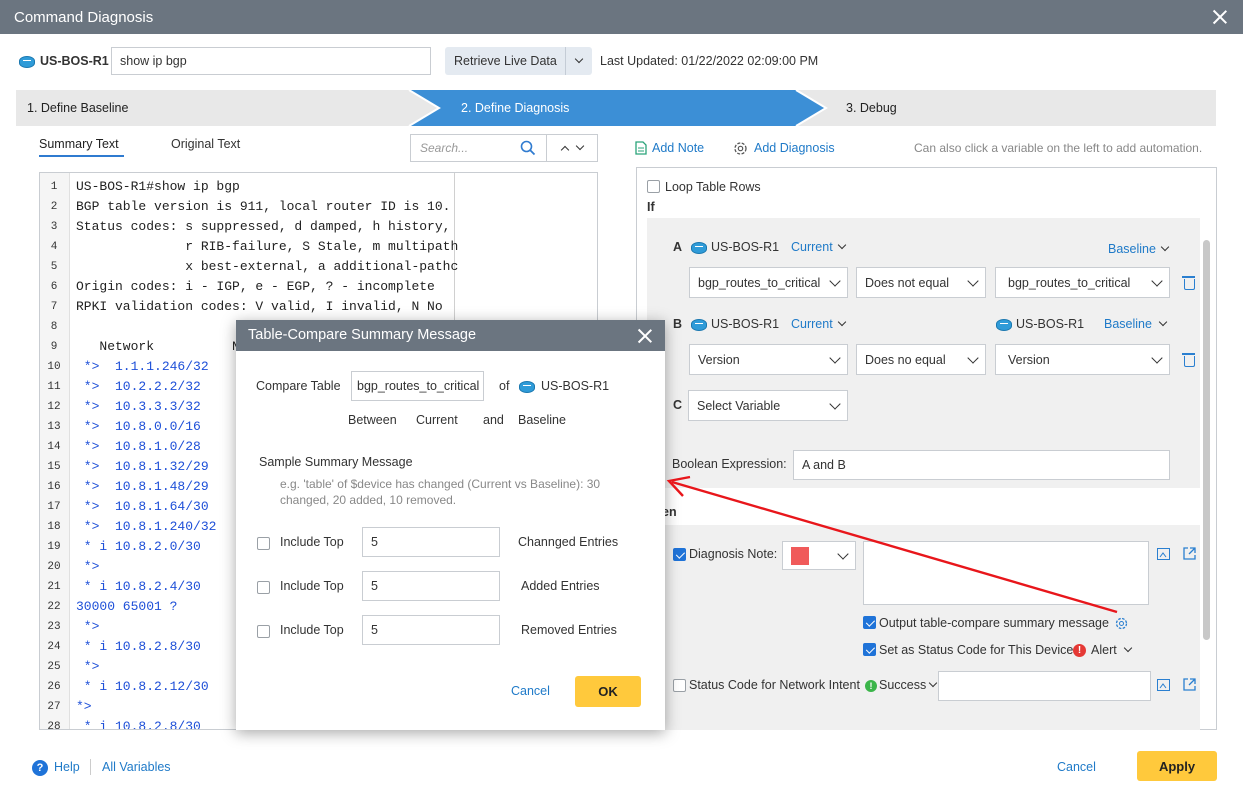  I want to click on cond-c-var: Select Variable, so click(739, 405).